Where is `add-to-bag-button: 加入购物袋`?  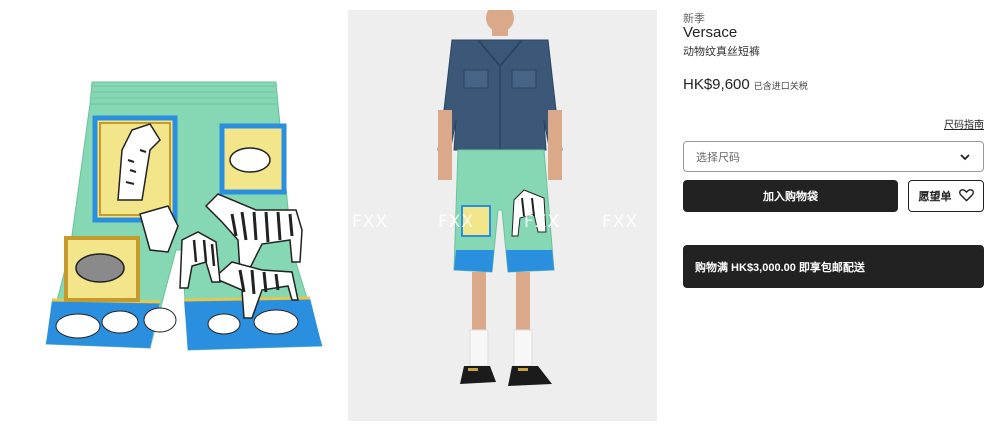 add-to-bag-button: 加入购物袋 is located at coordinates (790, 196).